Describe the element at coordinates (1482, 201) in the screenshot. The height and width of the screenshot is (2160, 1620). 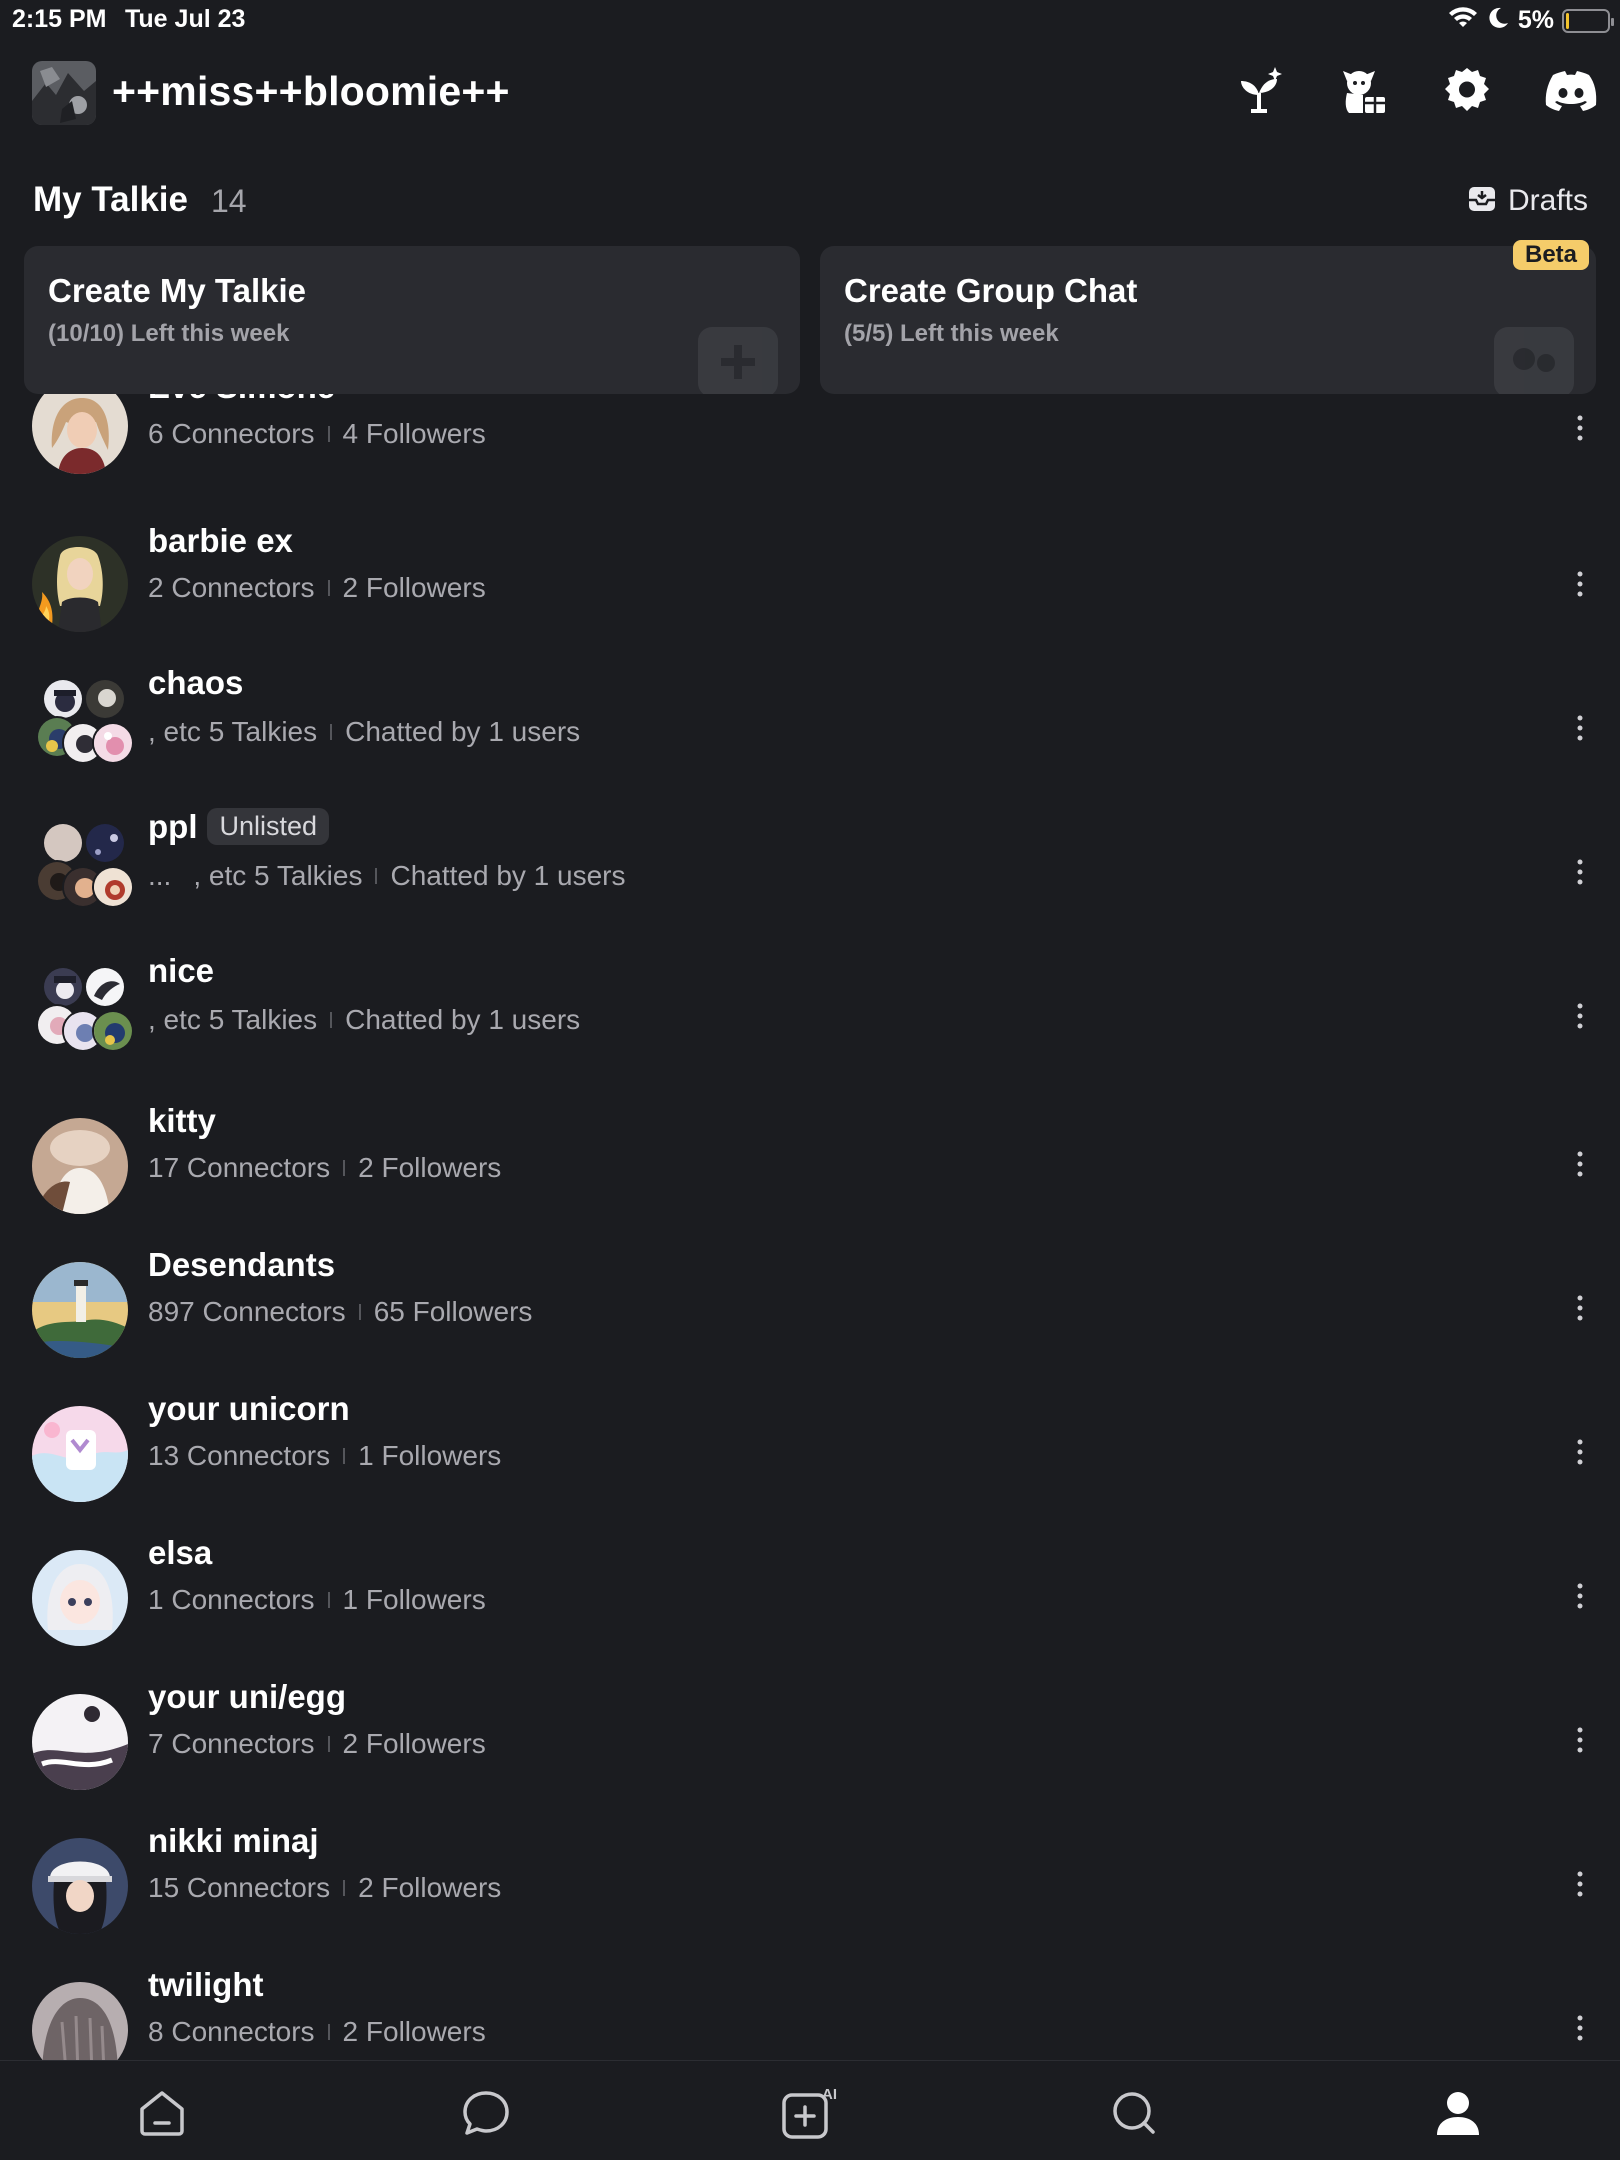
I see `drafts-icon` at that location.